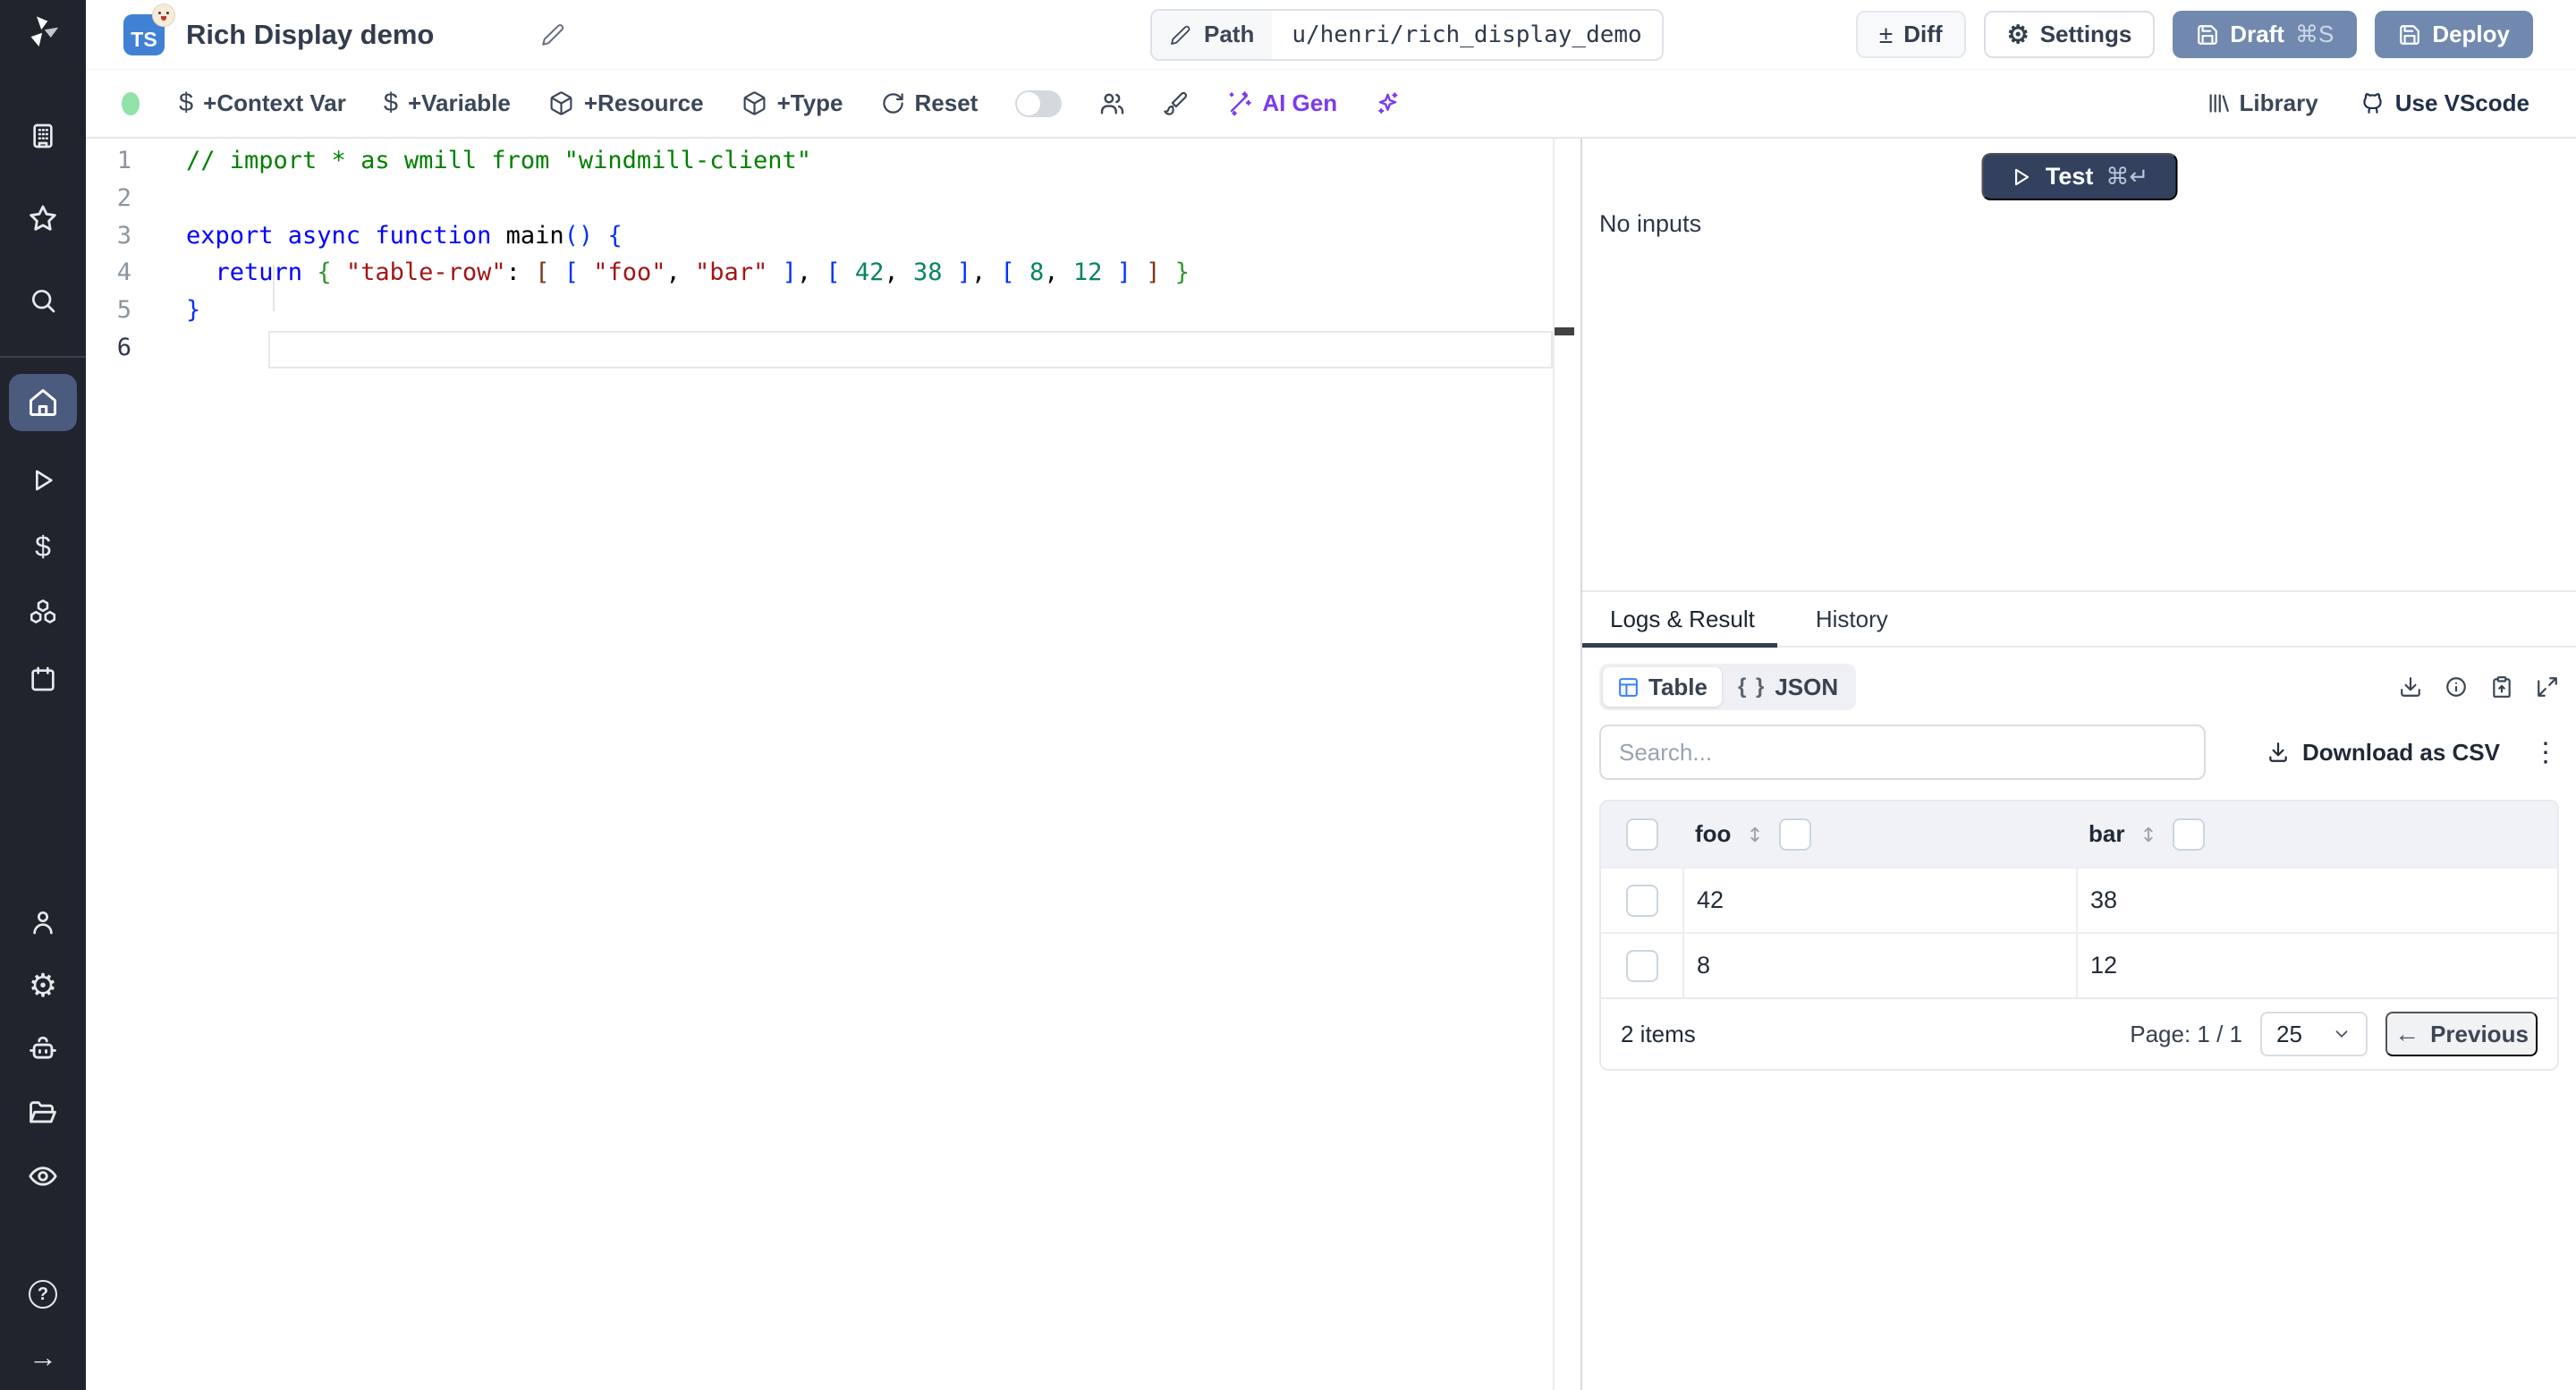 This screenshot has width=2576, height=1390. I want to click on download-result-icon, so click(2410, 687).